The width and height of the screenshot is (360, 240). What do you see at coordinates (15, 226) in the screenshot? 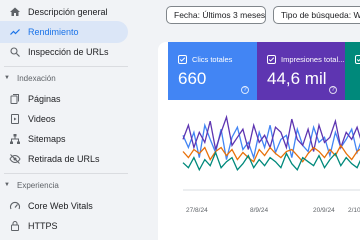
I see `lock-icon` at bounding box center [15, 226].